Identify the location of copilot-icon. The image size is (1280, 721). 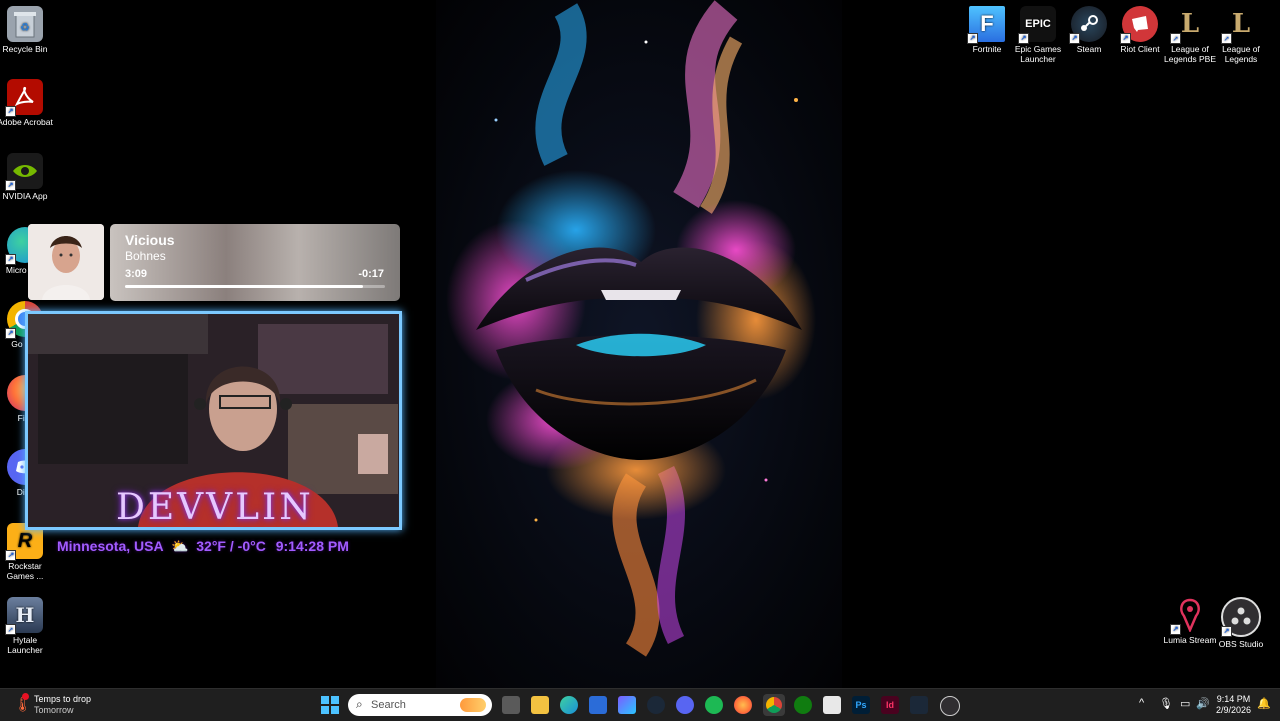
(627, 705).